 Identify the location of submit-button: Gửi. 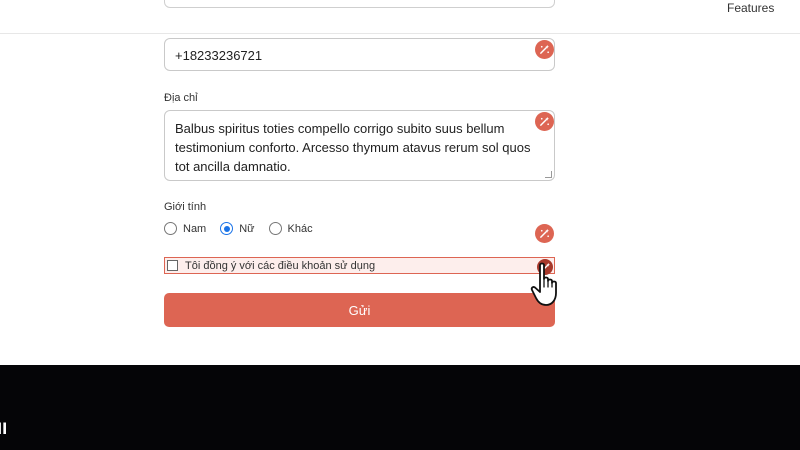
(359, 310).